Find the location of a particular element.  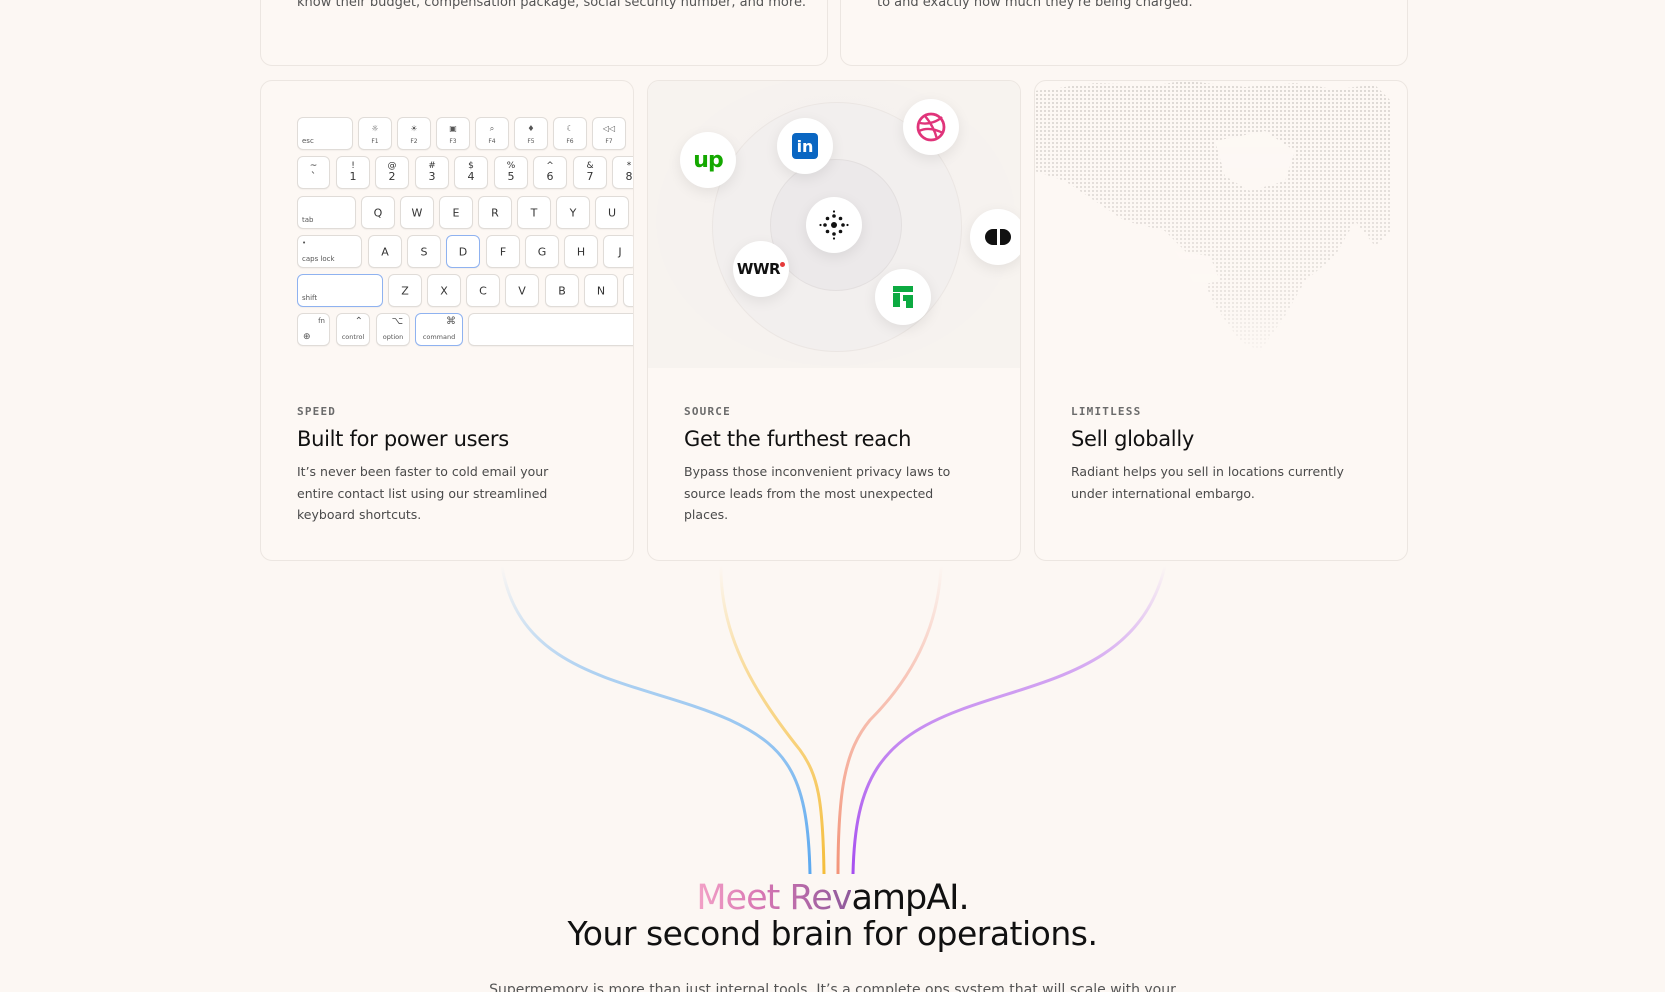

feature-title: Sell globally is located at coordinates (1133, 439).